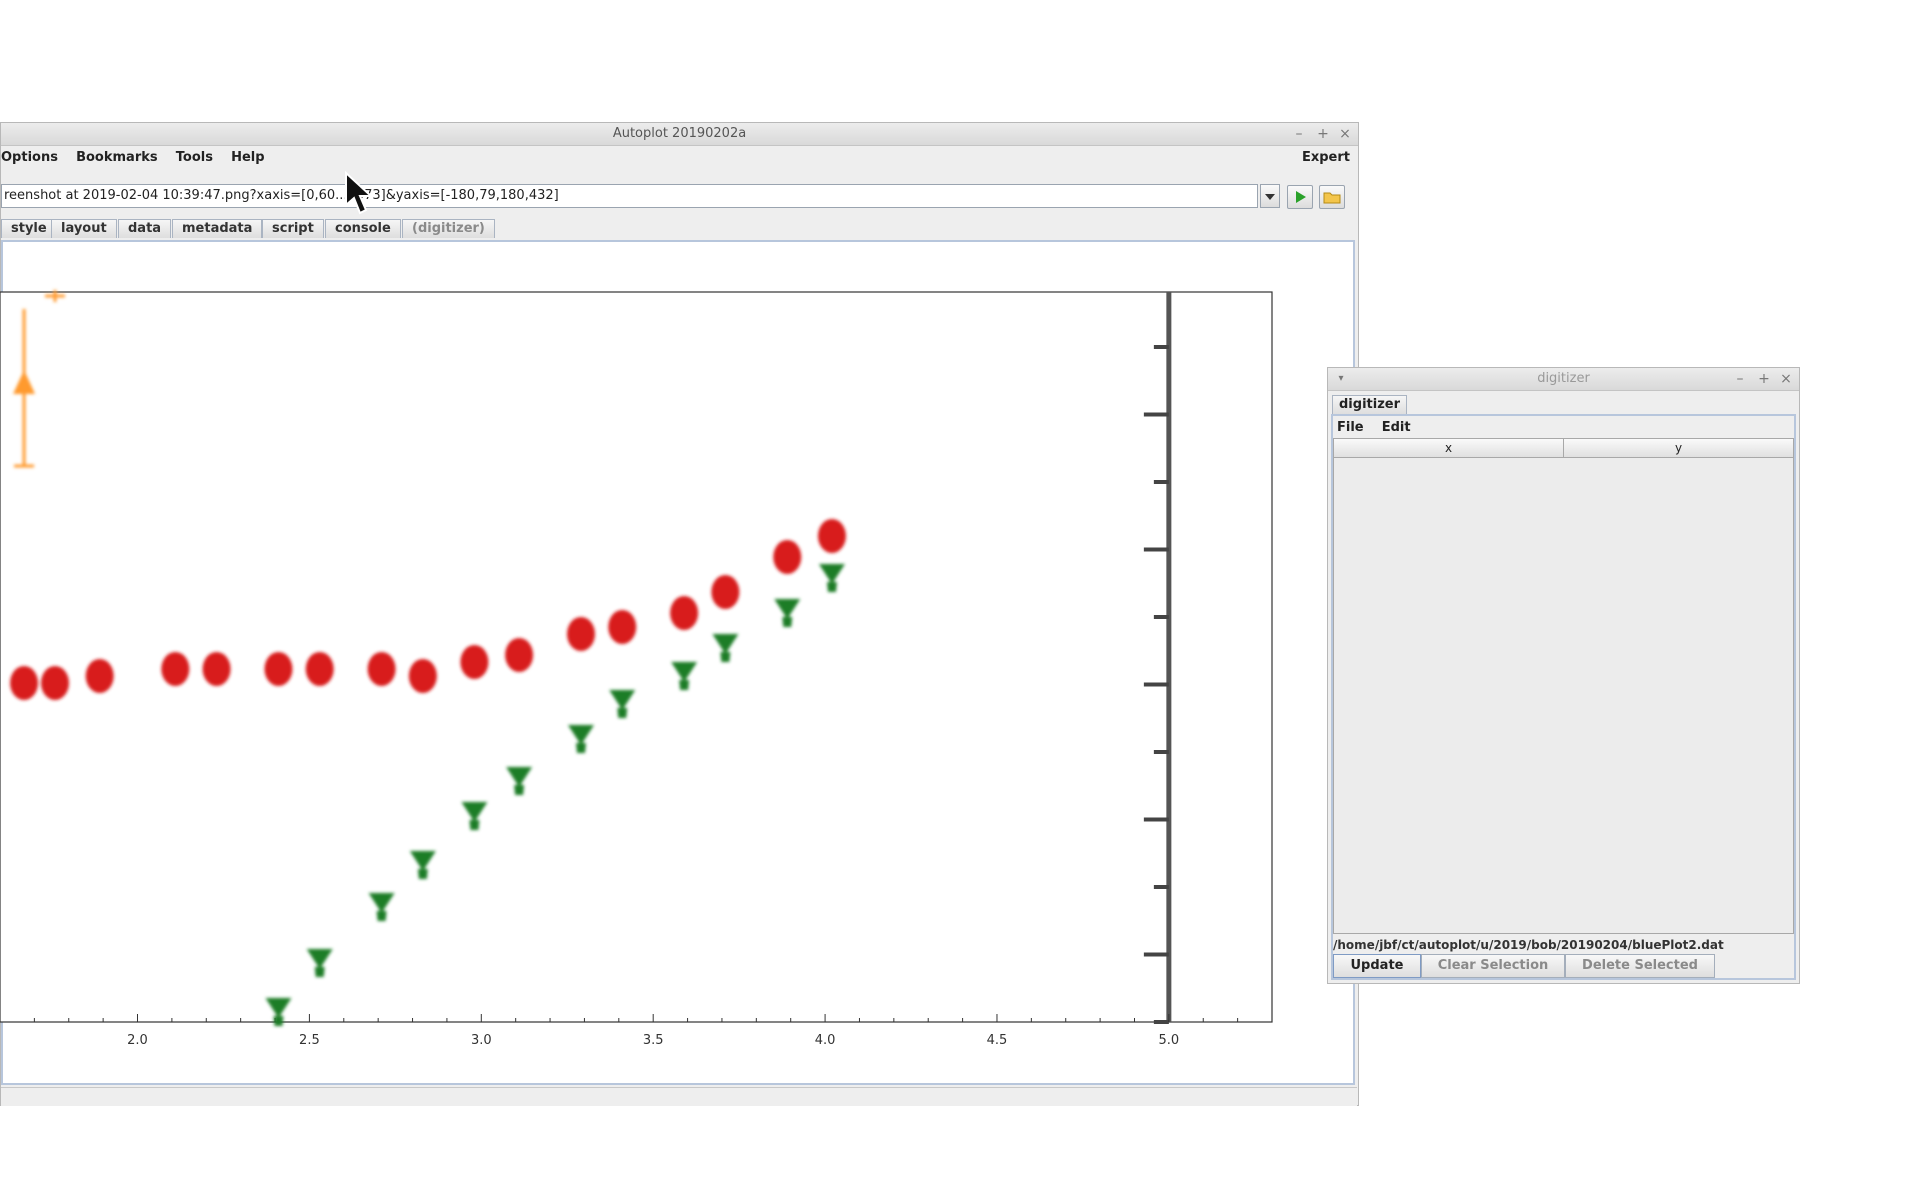  What do you see at coordinates (448, 228) in the screenshot?
I see `tab-digitizer: (digitizer)` at bounding box center [448, 228].